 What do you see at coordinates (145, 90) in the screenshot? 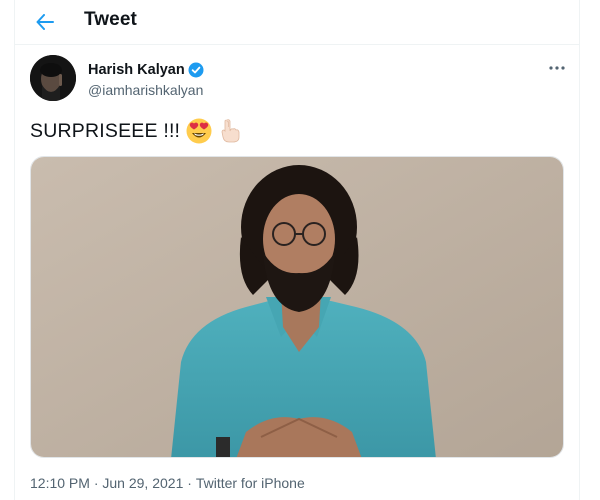
I see `author-handle: @iamharishkalyan` at bounding box center [145, 90].